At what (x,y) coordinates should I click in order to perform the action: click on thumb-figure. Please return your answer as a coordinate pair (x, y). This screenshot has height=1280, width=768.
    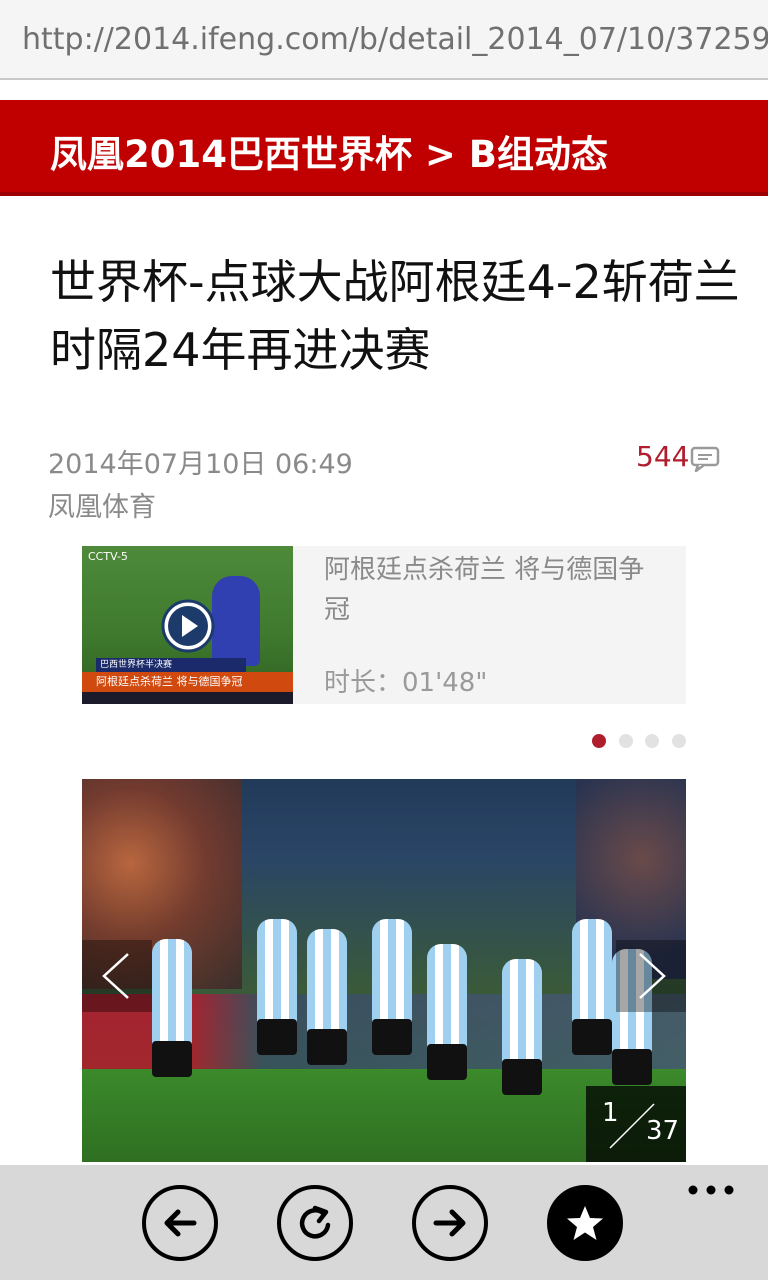
    Looking at the image, I should click on (236, 621).